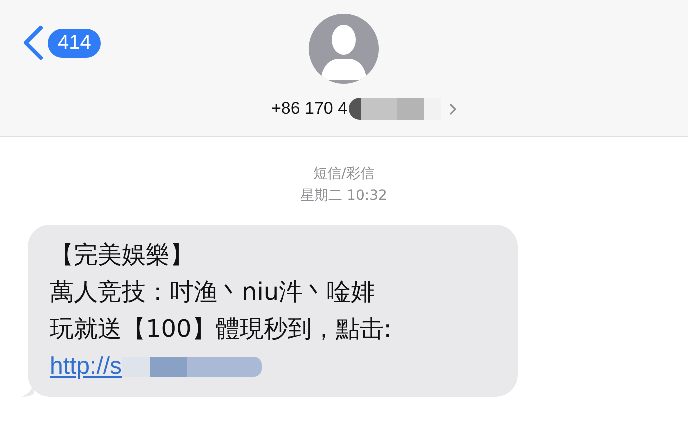 Image resolution: width=688 pixels, height=445 pixels. Describe the element at coordinates (344, 196) in the screenshot. I see `timestamp: 星期二 10:32` at that location.